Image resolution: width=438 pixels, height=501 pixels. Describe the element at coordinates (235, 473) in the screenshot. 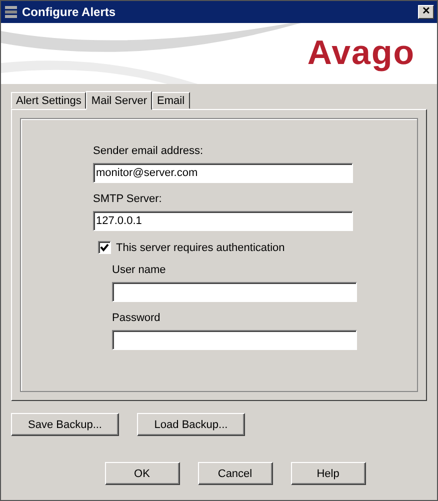

I see `dialog-button: Cancel` at that location.